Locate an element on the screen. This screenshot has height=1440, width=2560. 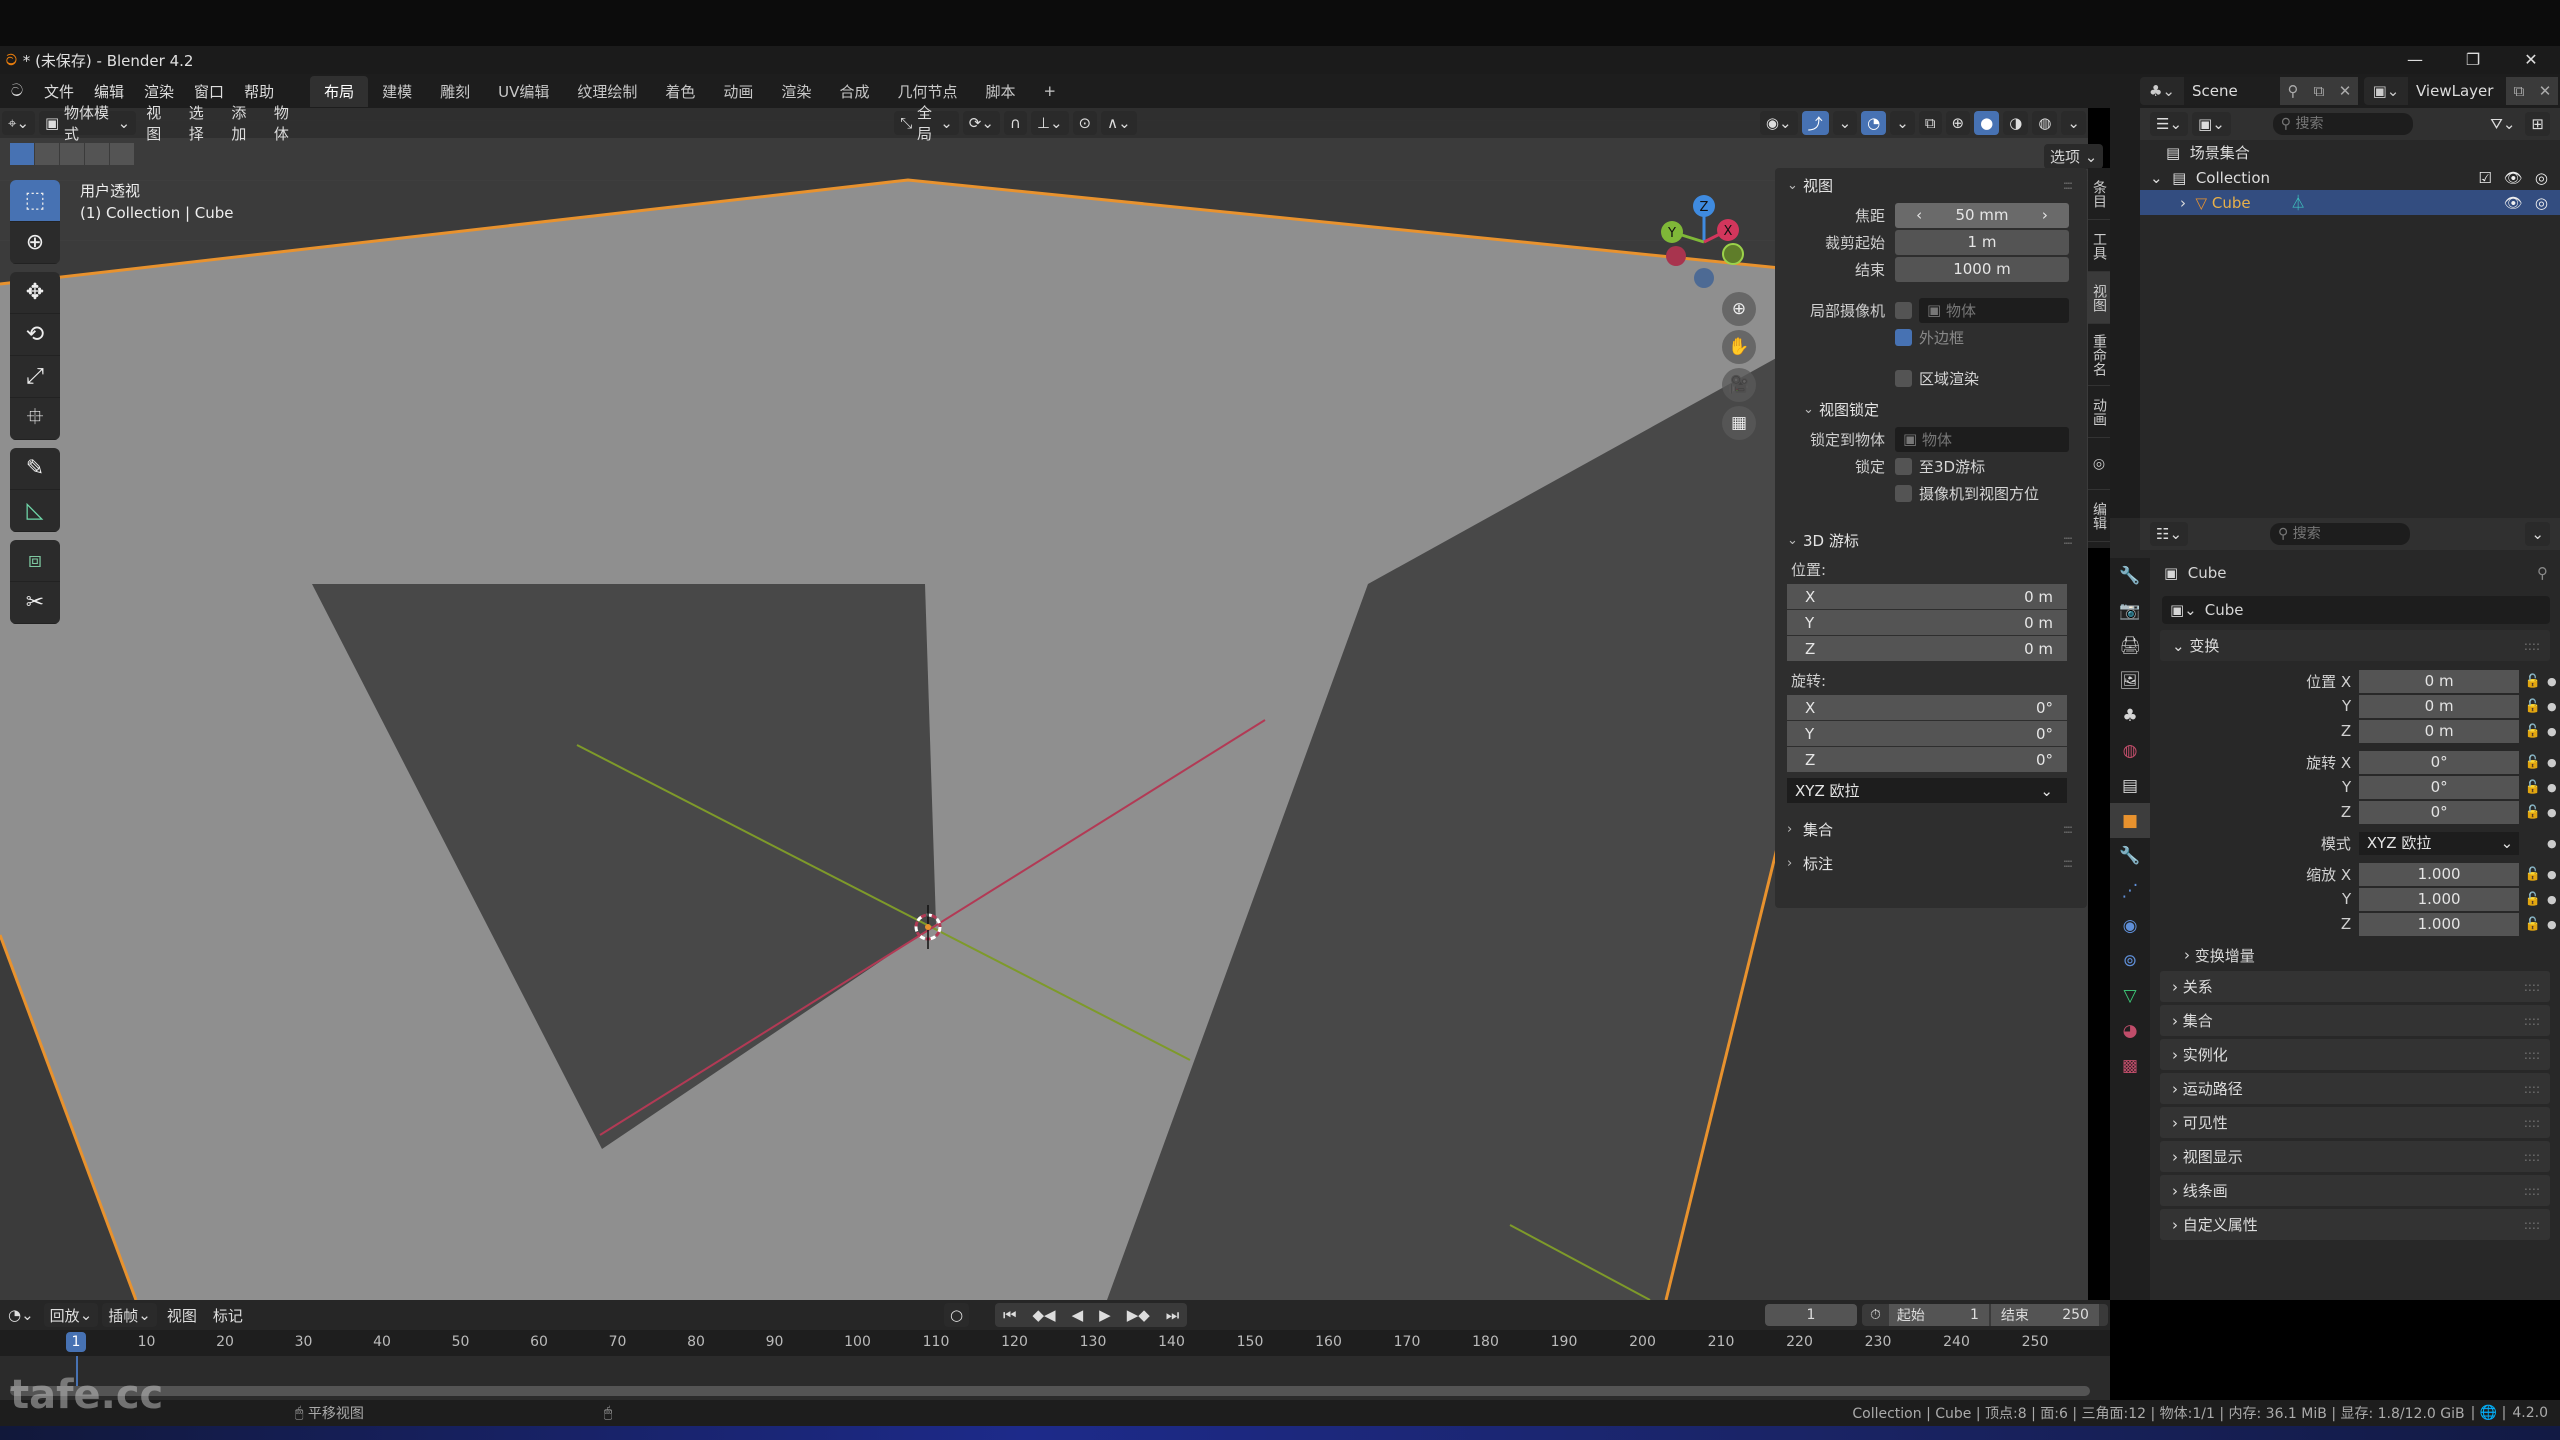
material-shading-button: ◑ is located at coordinates (2016, 123).